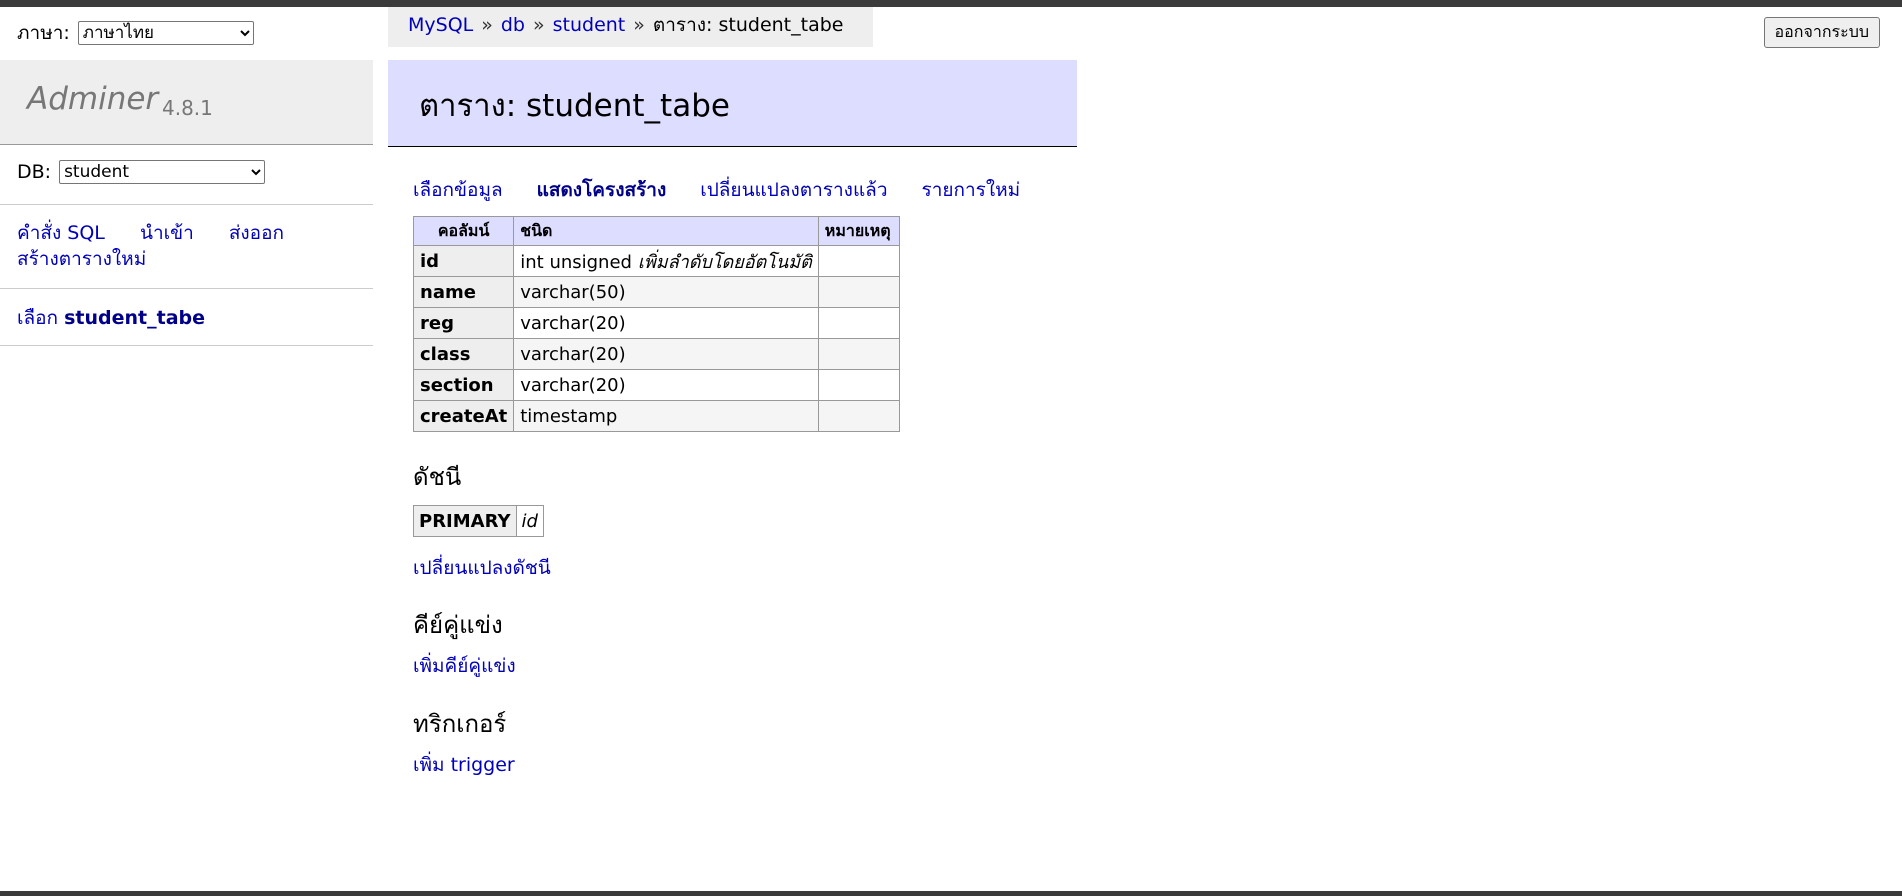  What do you see at coordinates (43, 33) in the screenshot?
I see `language-label: ภาษา:` at bounding box center [43, 33].